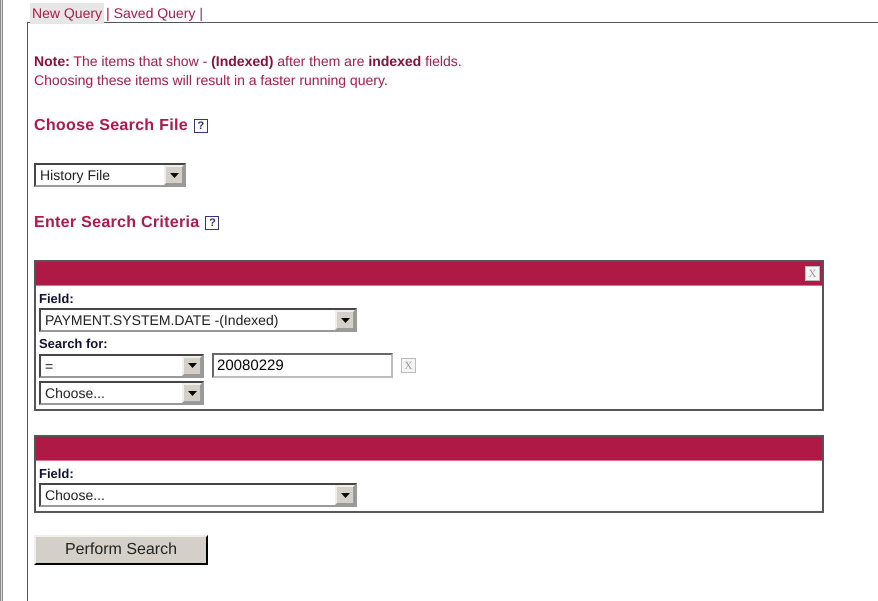 Image resolution: width=878 pixels, height=601 pixels. Describe the element at coordinates (302, 365) in the screenshot. I see `value-input: 20080229` at that location.